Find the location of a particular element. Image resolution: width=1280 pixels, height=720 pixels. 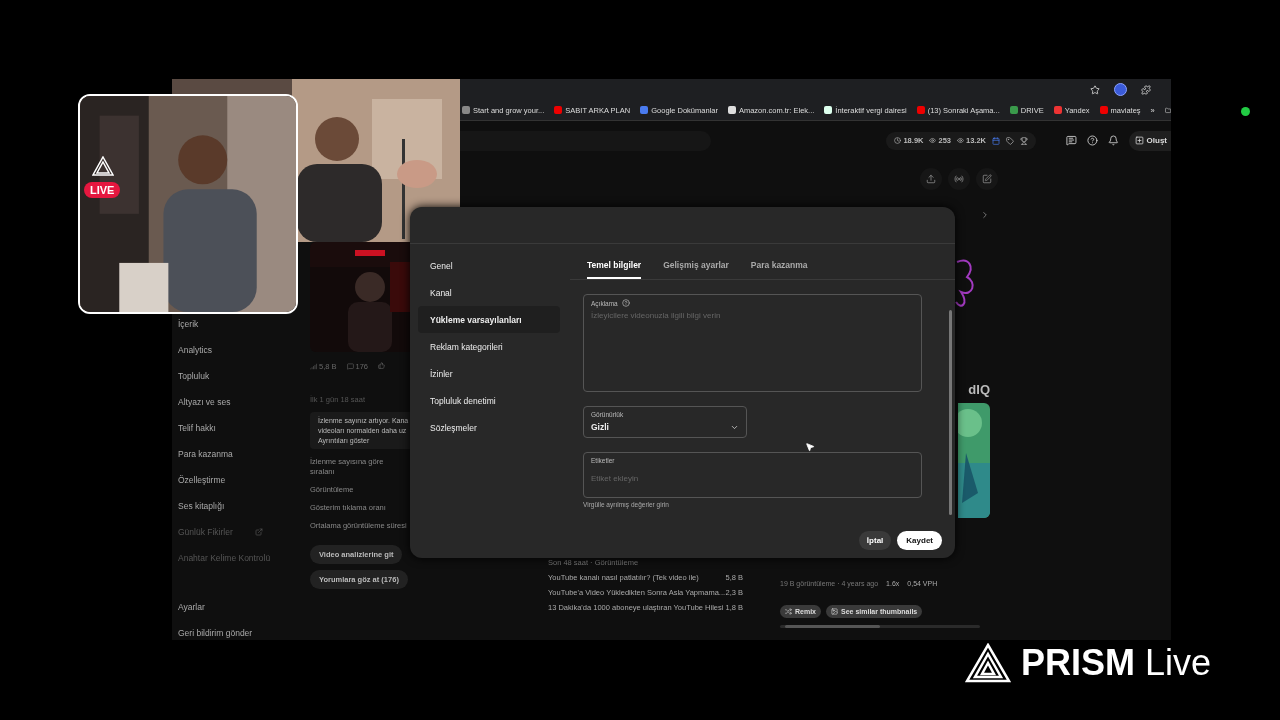

settings-nav-item: Yükleme varsayılanları is located at coordinates (489, 319).